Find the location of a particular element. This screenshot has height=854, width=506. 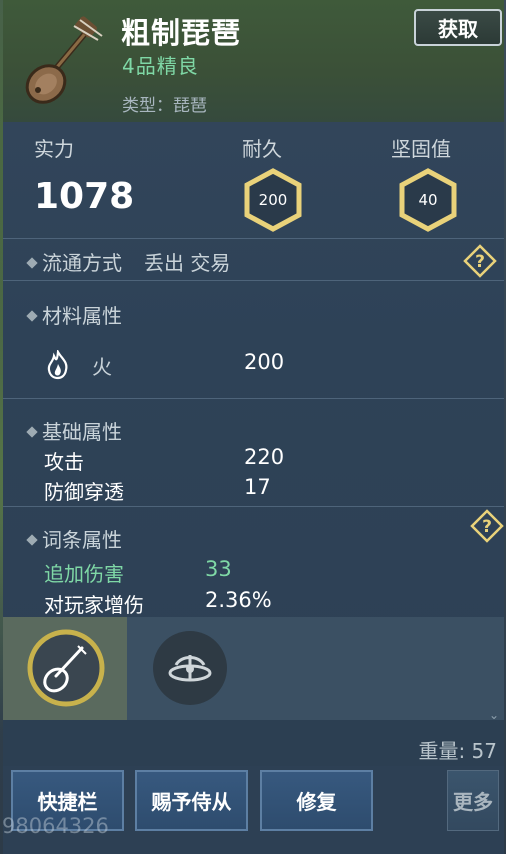

material-section-title: 材料属性 is located at coordinates (74, 314).